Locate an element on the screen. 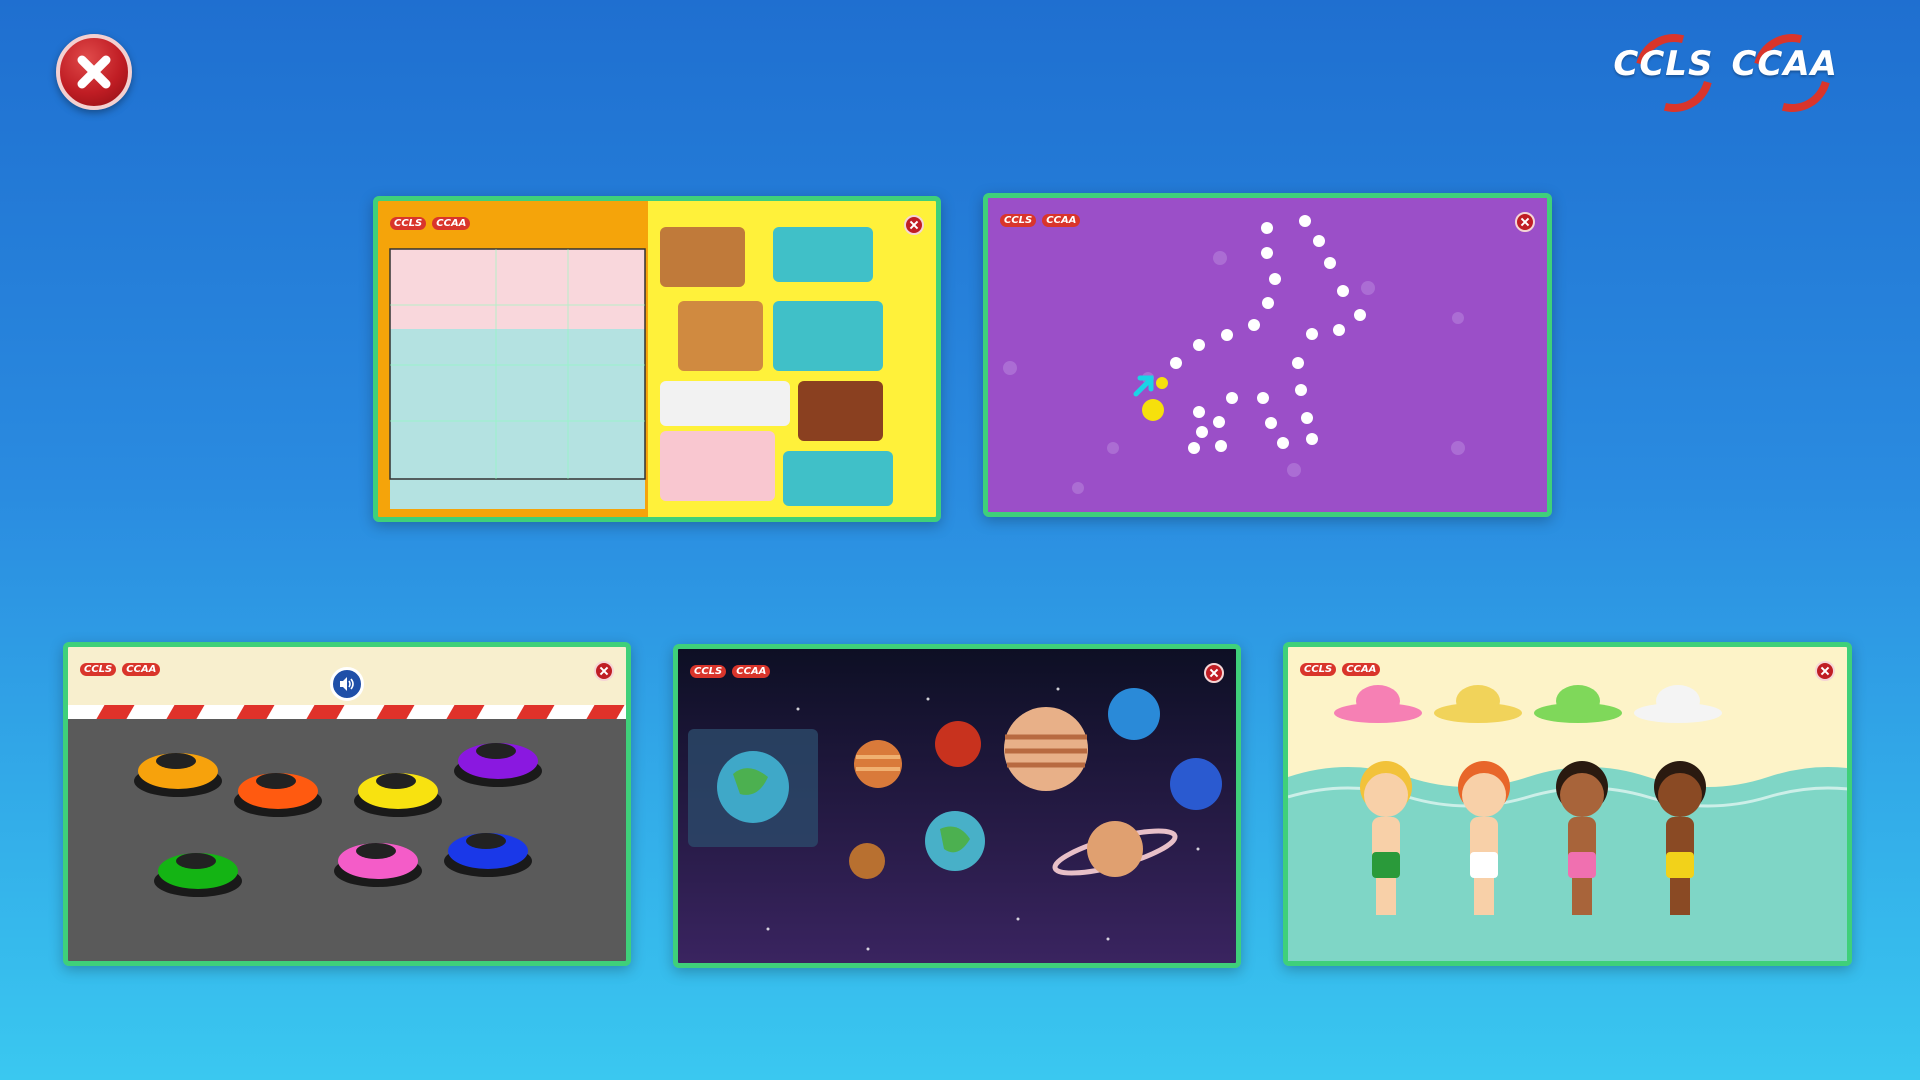 The image size is (1920, 1080). game-card-jigsaw-puzzle: CCLS CCAA is located at coordinates (657, 359).